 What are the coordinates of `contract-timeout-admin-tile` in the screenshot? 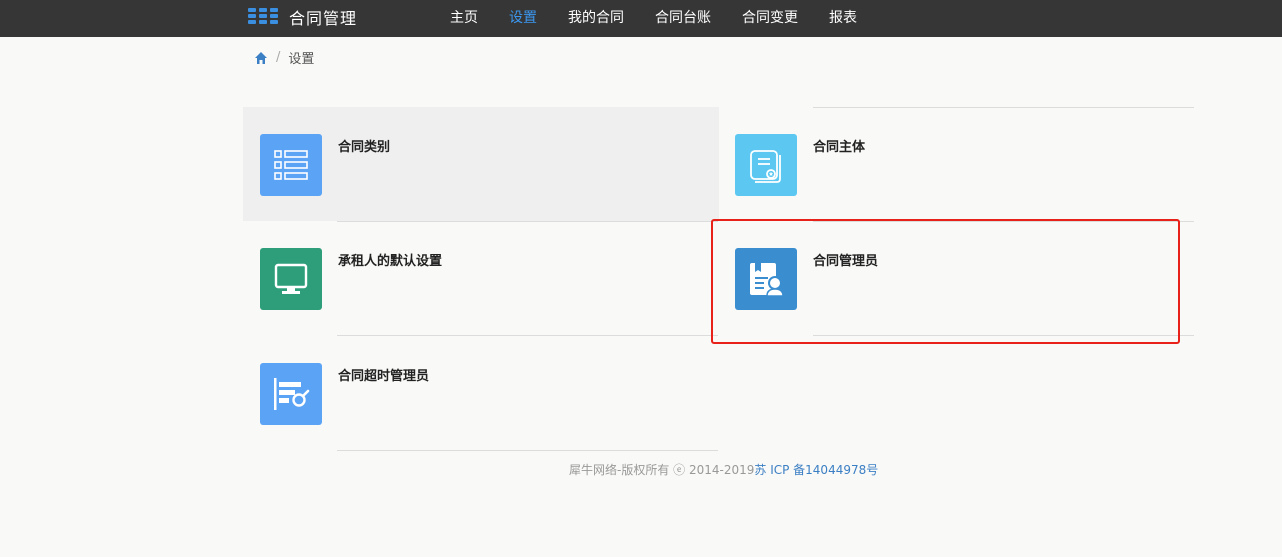 It's located at (291, 394).